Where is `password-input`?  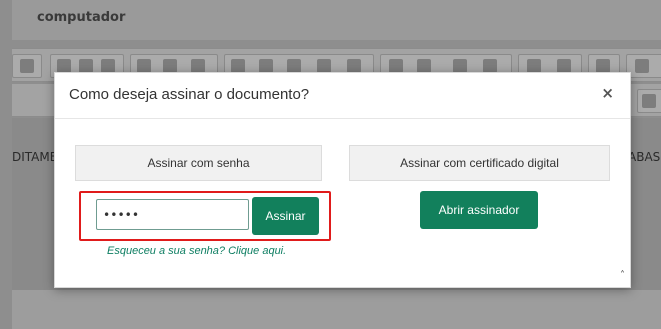
password-input is located at coordinates (172, 214).